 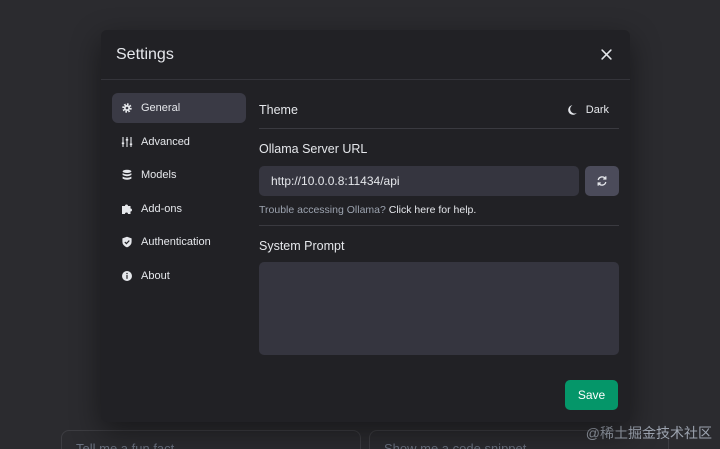 I want to click on refresh-button, so click(x=602, y=181).